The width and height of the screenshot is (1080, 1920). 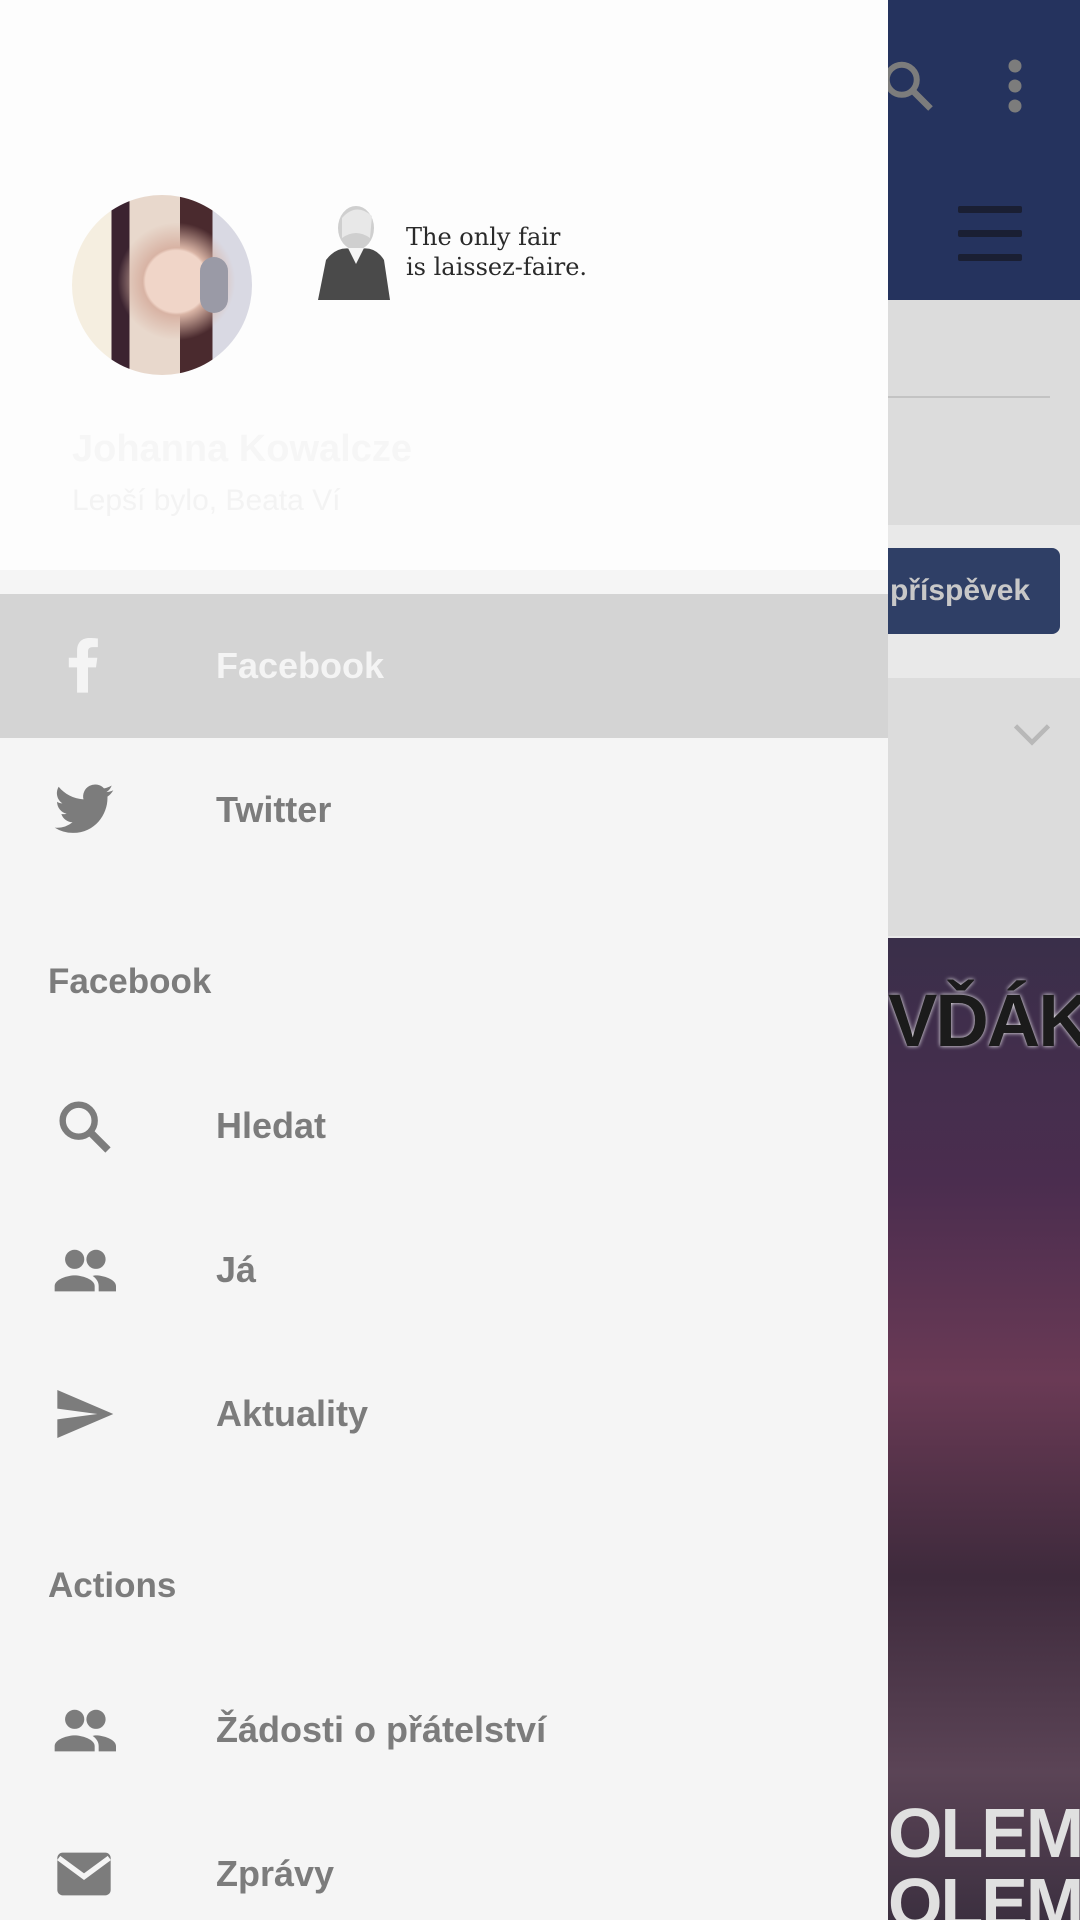 What do you see at coordinates (206, 500) in the screenshot?
I see `profile-subtitle: Lepší bylo, Beata Ví` at bounding box center [206, 500].